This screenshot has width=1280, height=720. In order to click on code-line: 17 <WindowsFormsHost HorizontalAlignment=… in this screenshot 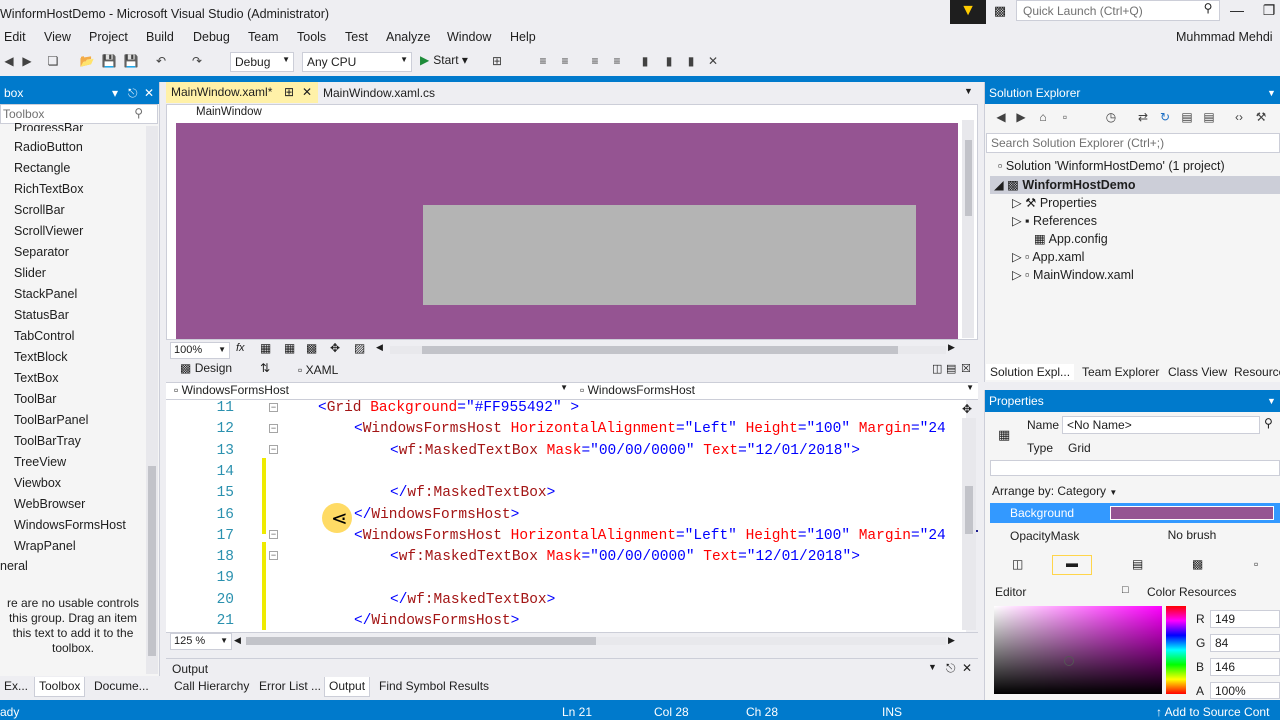, I will do `click(566, 538)`.